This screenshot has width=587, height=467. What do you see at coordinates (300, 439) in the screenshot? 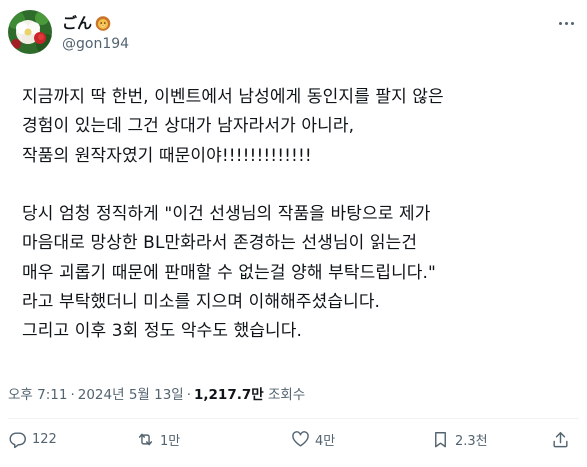
I see `heart-icon` at bounding box center [300, 439].